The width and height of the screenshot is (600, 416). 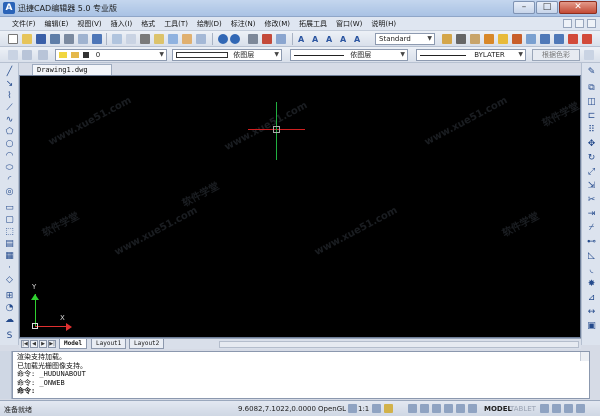 What do you see at coordinates (97, 39) in the screenshot?
I see `publish-icon` at bounding box center [97, 39].